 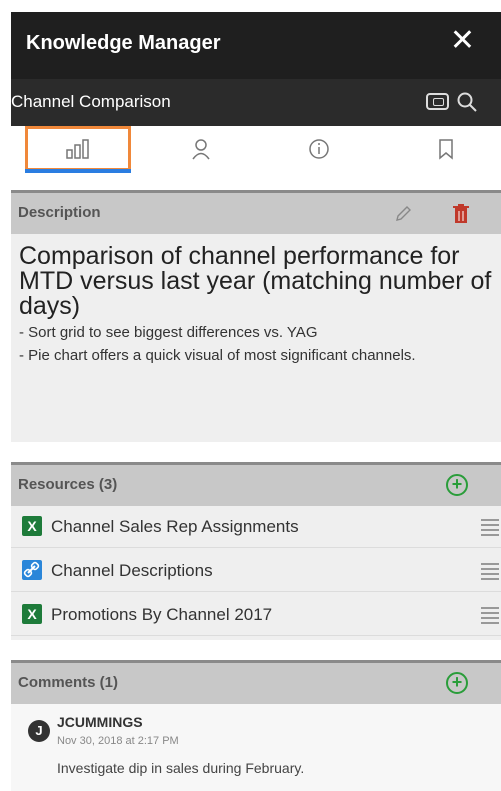 I want to click on resource-item: X Promotions By Channel 2017, so click(x=256, y=615).